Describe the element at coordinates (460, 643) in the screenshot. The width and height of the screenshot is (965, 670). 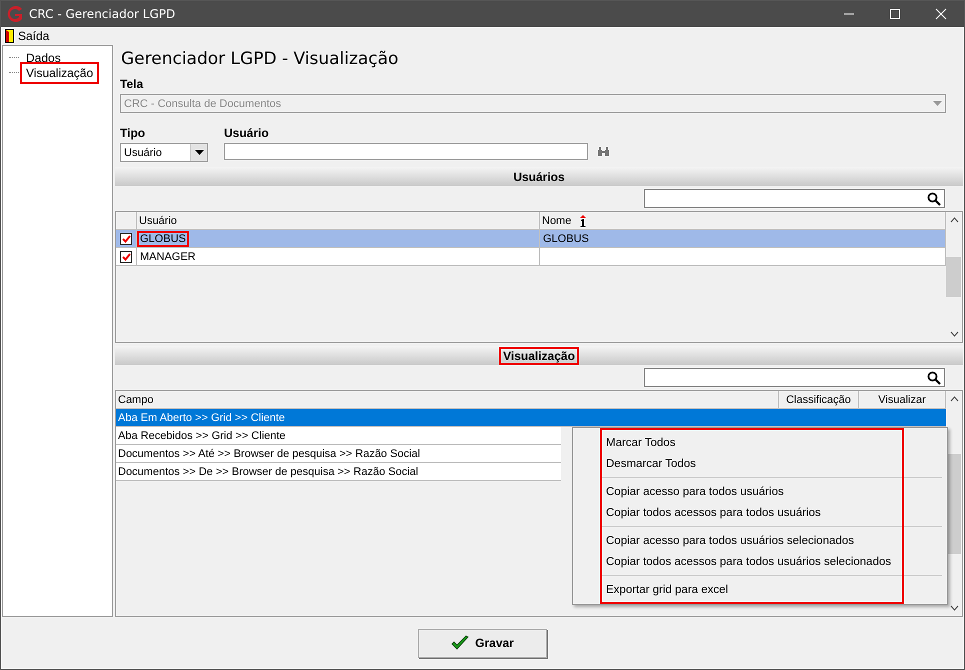
I see `checkmark-icon` at that location.